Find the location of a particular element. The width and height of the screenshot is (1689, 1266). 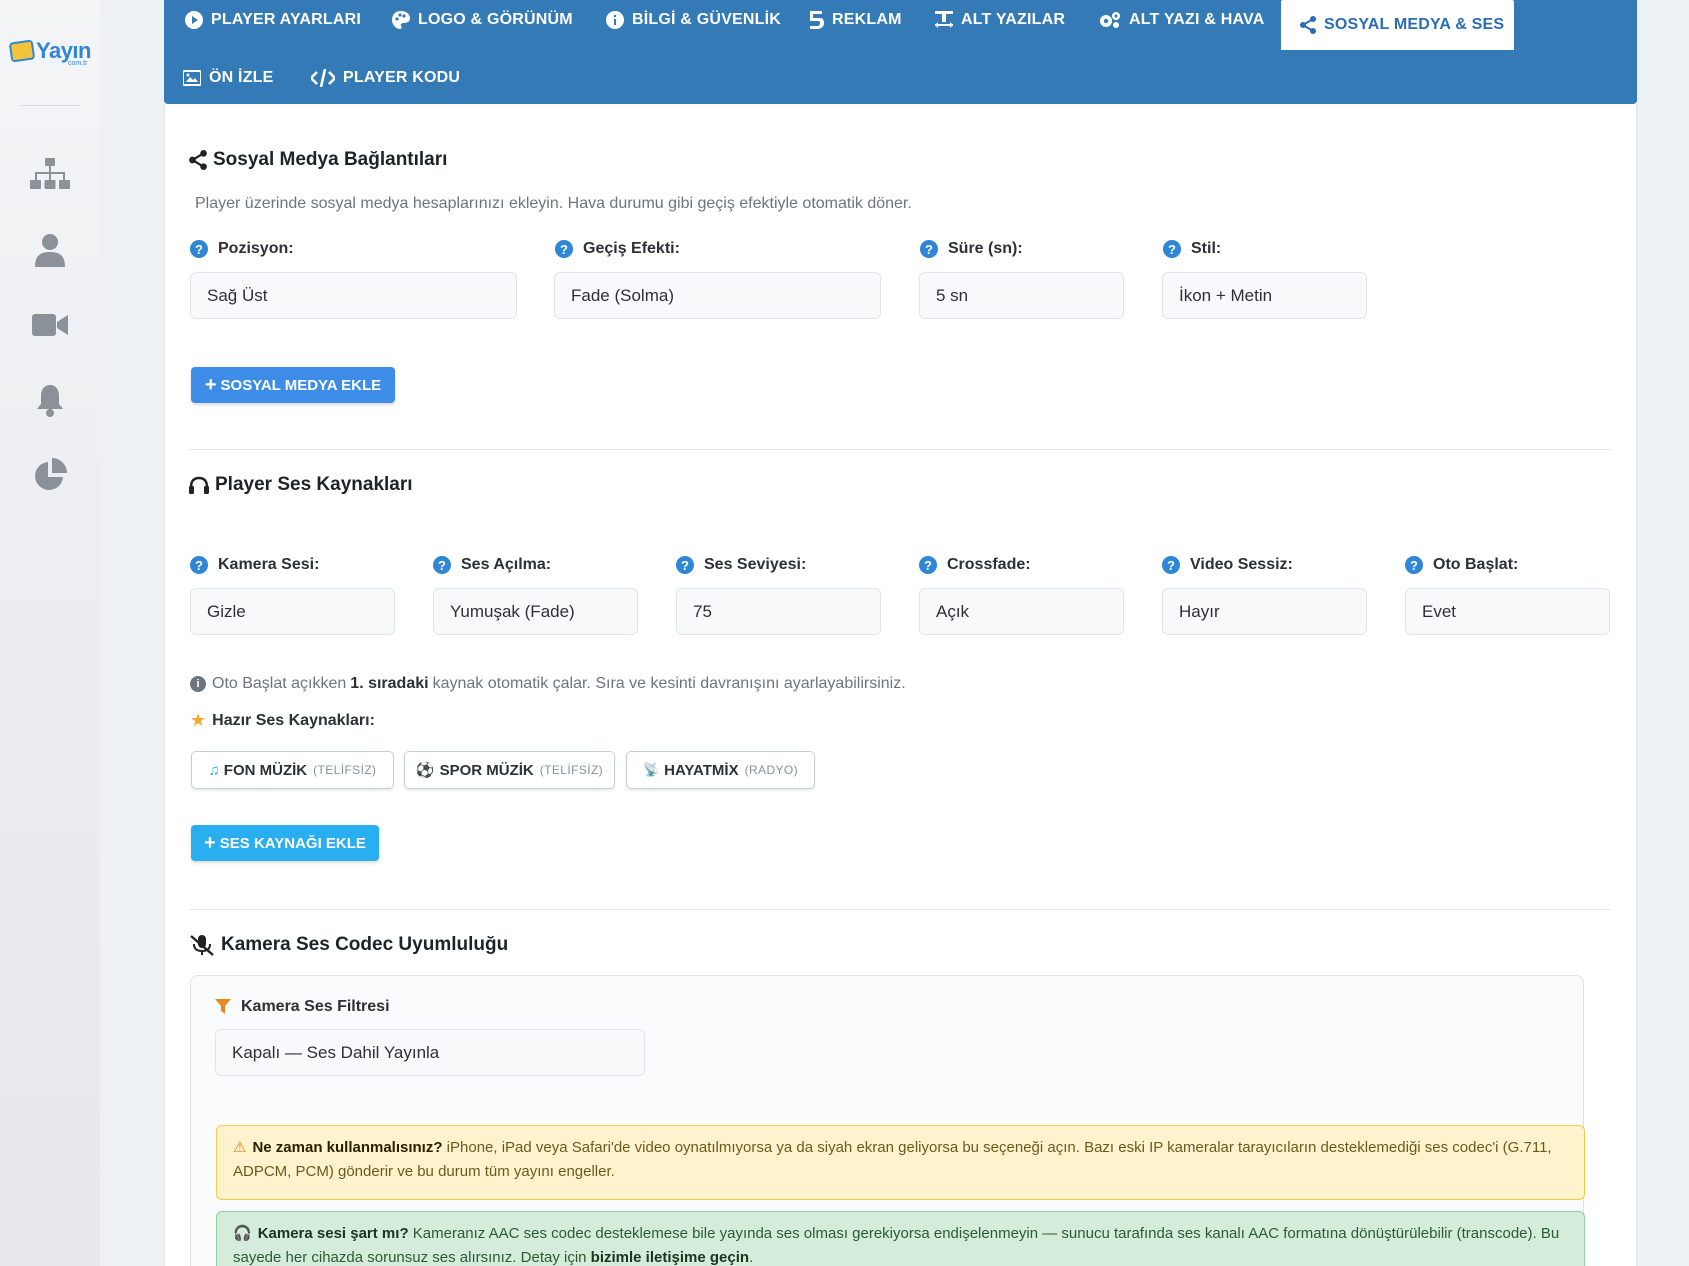

presets-label: ★ Hazır Ses Kaynakları: is located at coordinates (282, 720).